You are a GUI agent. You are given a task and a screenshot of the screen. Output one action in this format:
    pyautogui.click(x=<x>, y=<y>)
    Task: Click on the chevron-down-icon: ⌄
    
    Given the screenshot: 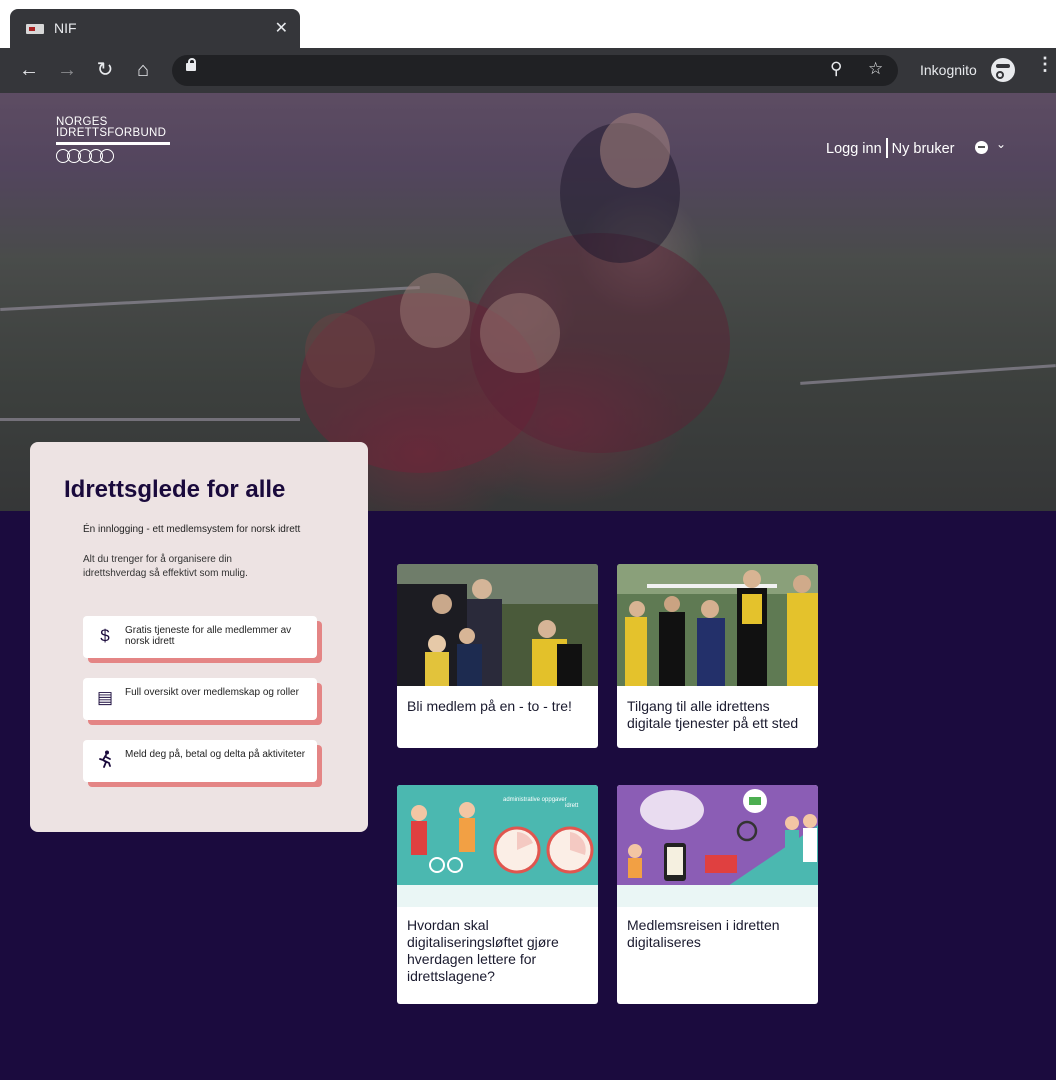 What is the action you would take?
    pyautogui.click(x=1001, y=144)
    